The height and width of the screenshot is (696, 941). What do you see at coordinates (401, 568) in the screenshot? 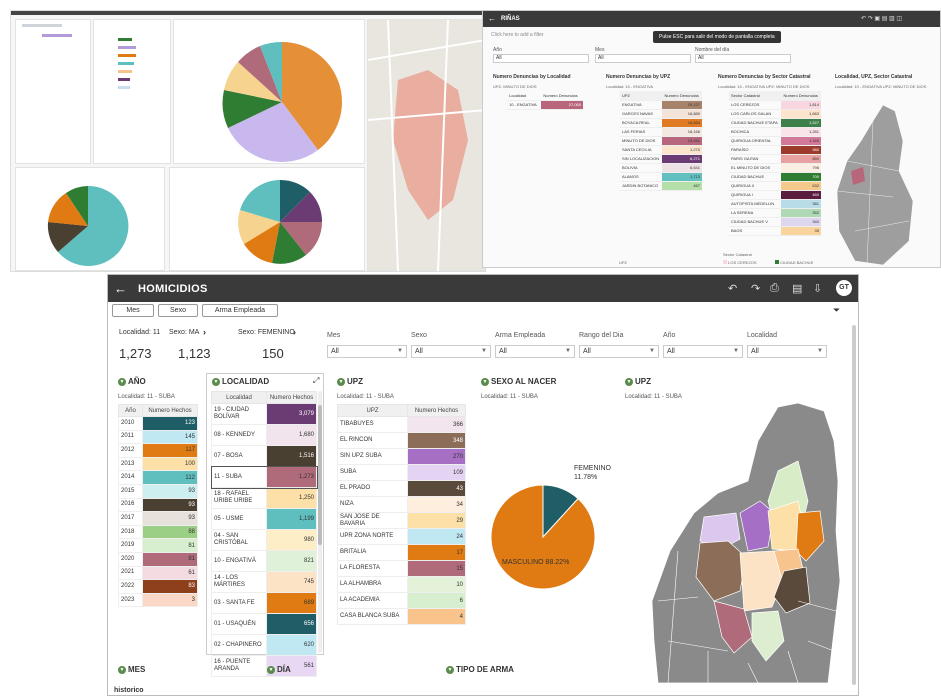
I see `table-row: LA FLORESTA 15` at bounding box center [401, 568].